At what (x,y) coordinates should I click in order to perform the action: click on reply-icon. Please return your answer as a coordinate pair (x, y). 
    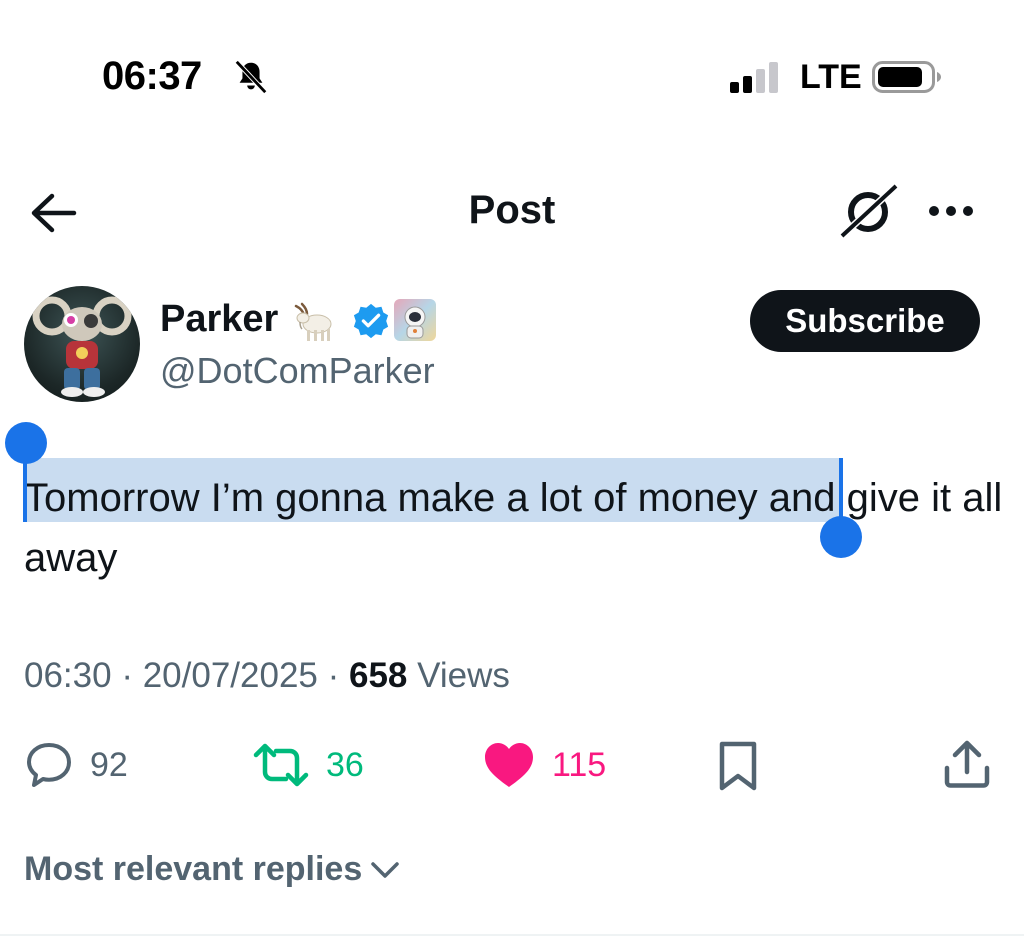
    Looking at the image, I should click on (49, 765).